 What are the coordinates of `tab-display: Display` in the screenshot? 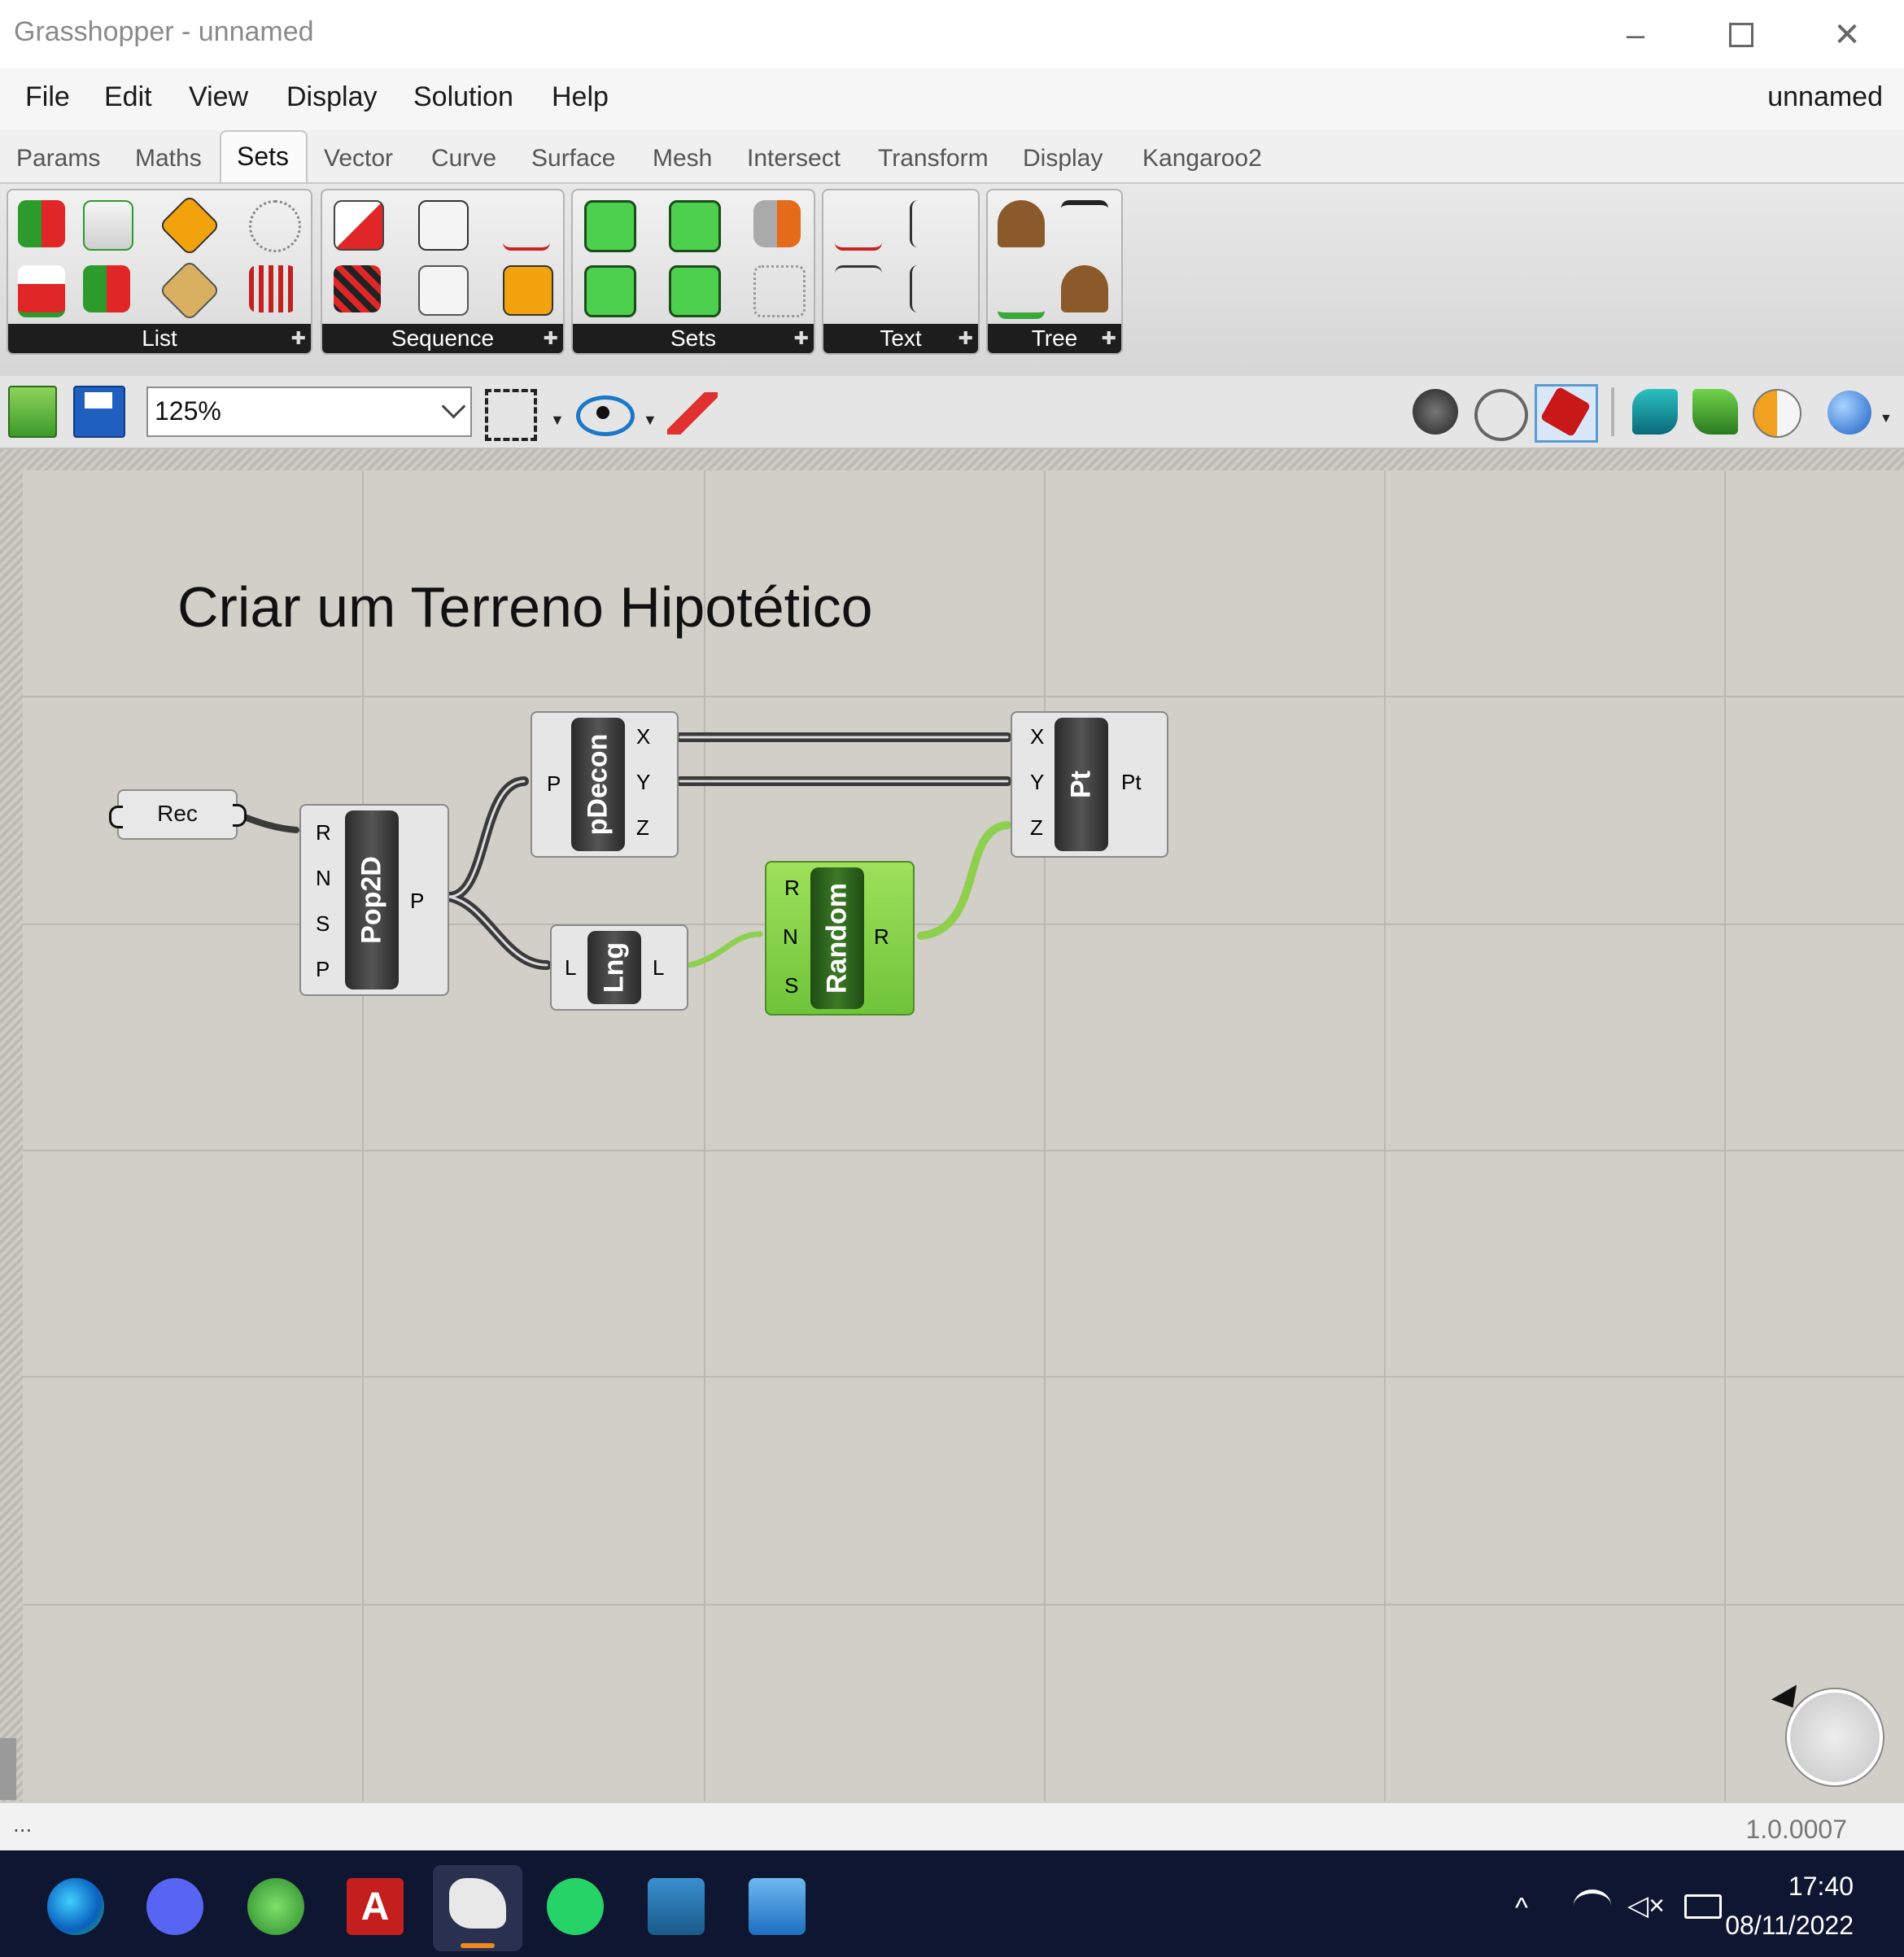 It's located at (1063, 159).